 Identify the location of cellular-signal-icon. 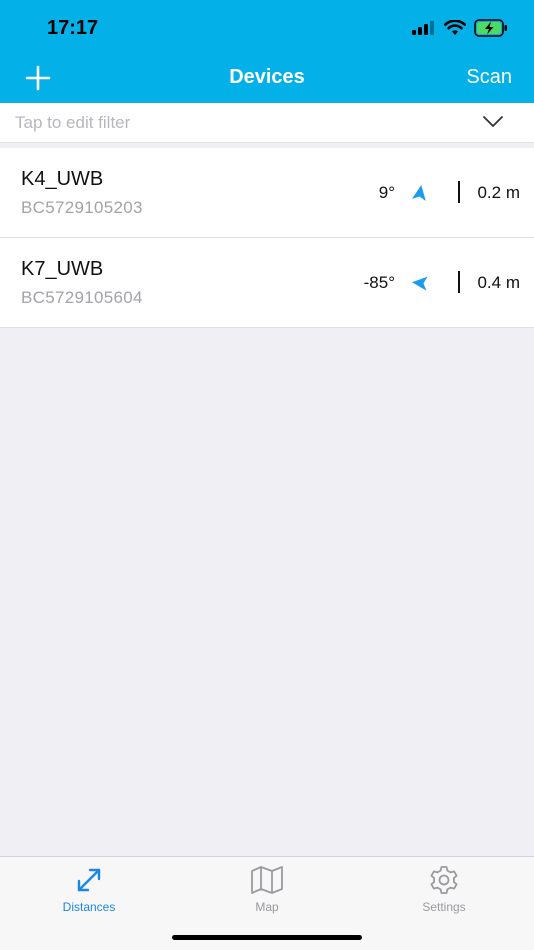
(423, 28).